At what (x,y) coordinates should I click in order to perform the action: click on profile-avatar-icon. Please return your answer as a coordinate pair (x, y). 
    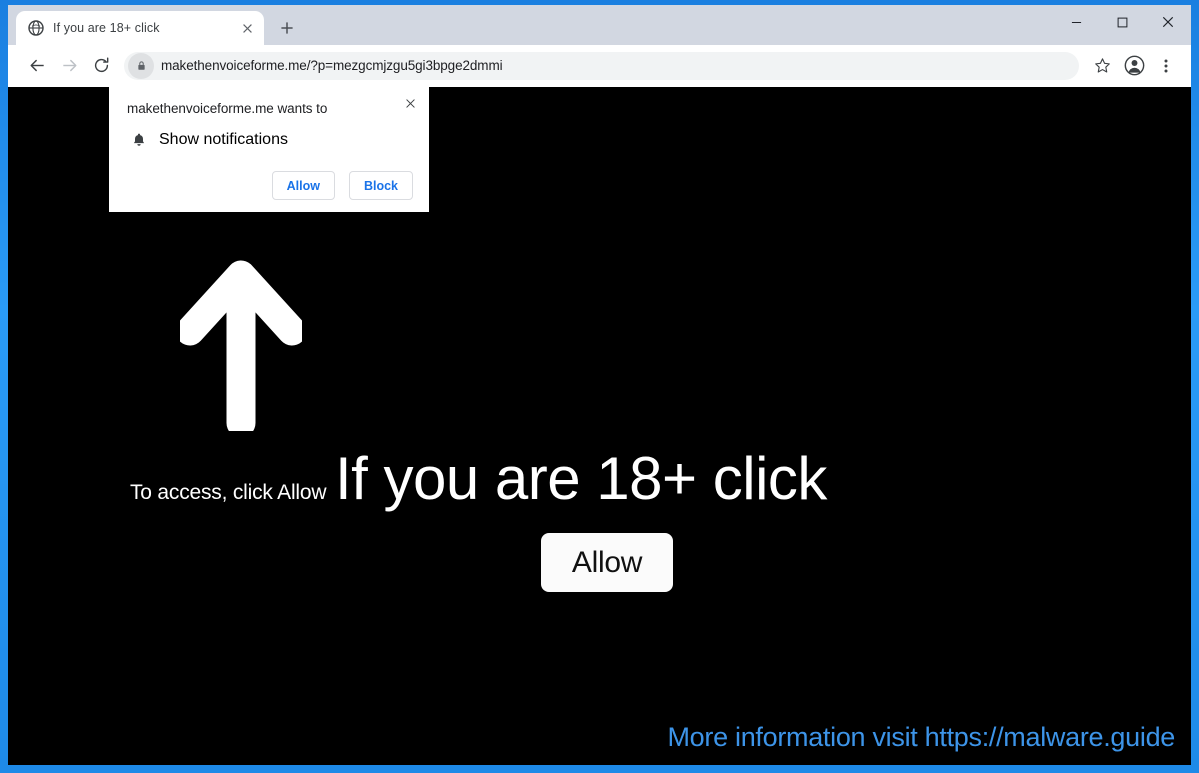
    Looking at the image, I should click on (1134, 66).